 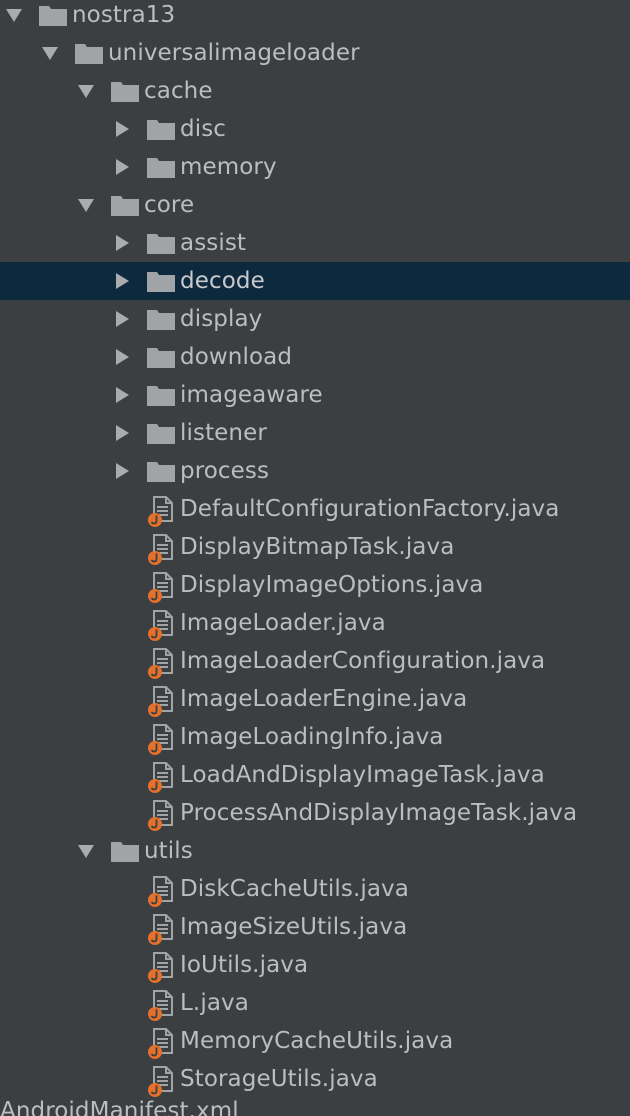 What do you see at coordinates (223, 433) in the screenshot?
I see `tree-item-label: listener` at bounding box center [223, 433].